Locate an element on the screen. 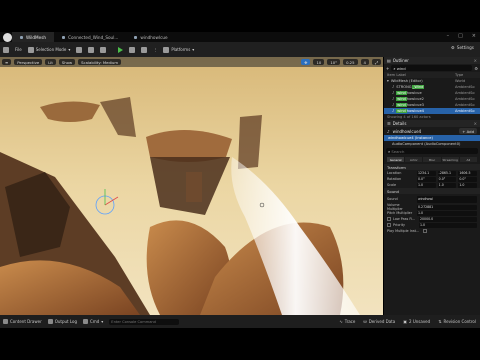 The height and width of the screenshot is (360, 480). platforms-label: Platforms is located at coordinates (181, 49).